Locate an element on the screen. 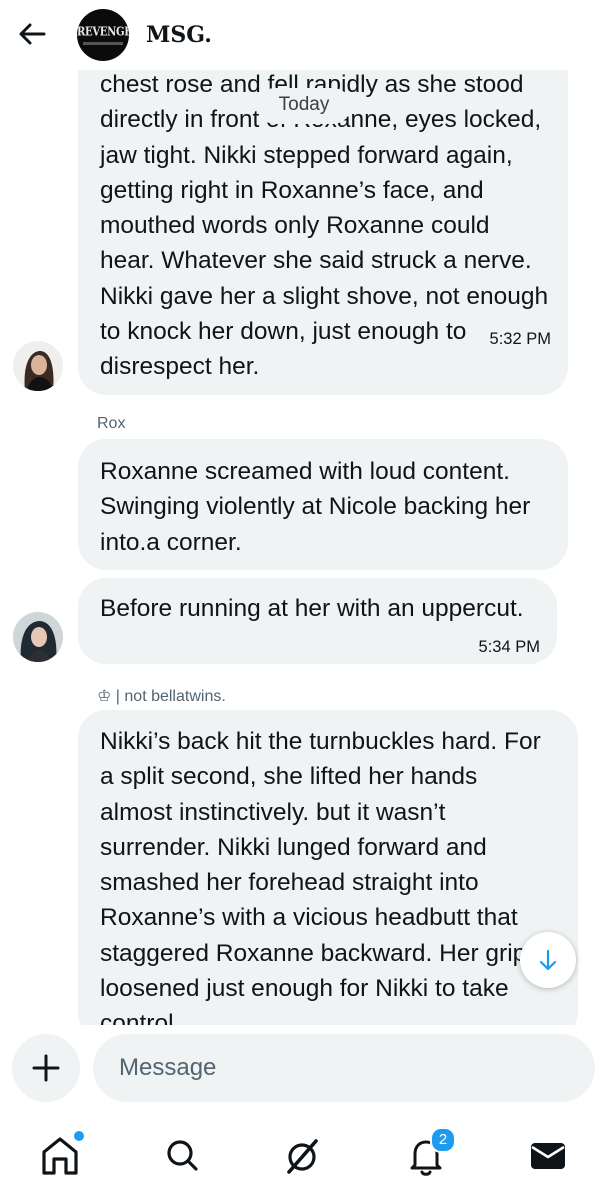 The height and width of the screenshot is (1199, 609). conversation-header: REVENGE MSG. is located at coordinates (304, 35).